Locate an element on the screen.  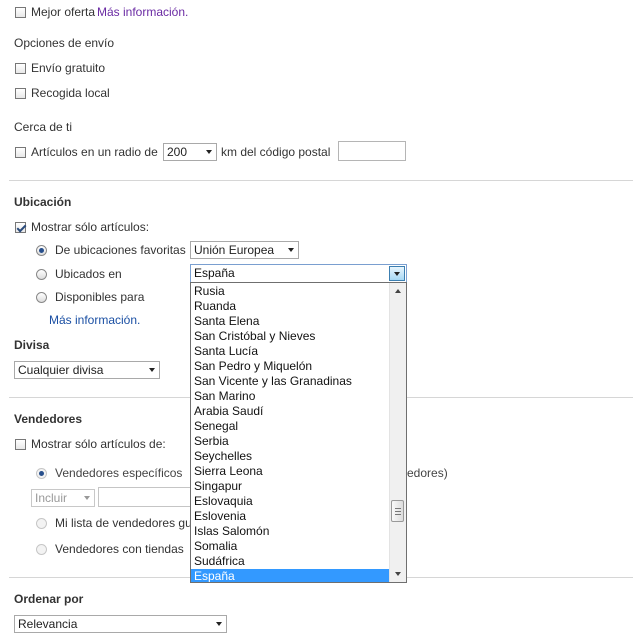
best-offer-label: Mejor oferta is located at coordinates (63, 12).